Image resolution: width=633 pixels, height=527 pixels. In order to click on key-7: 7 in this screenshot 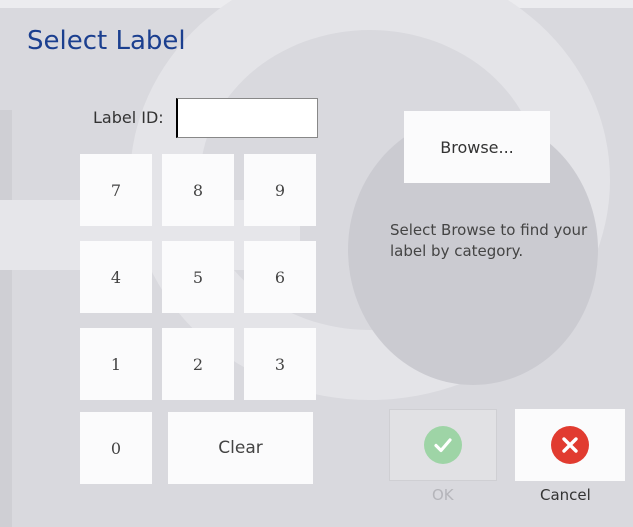, I will do `click(116, 190)`.